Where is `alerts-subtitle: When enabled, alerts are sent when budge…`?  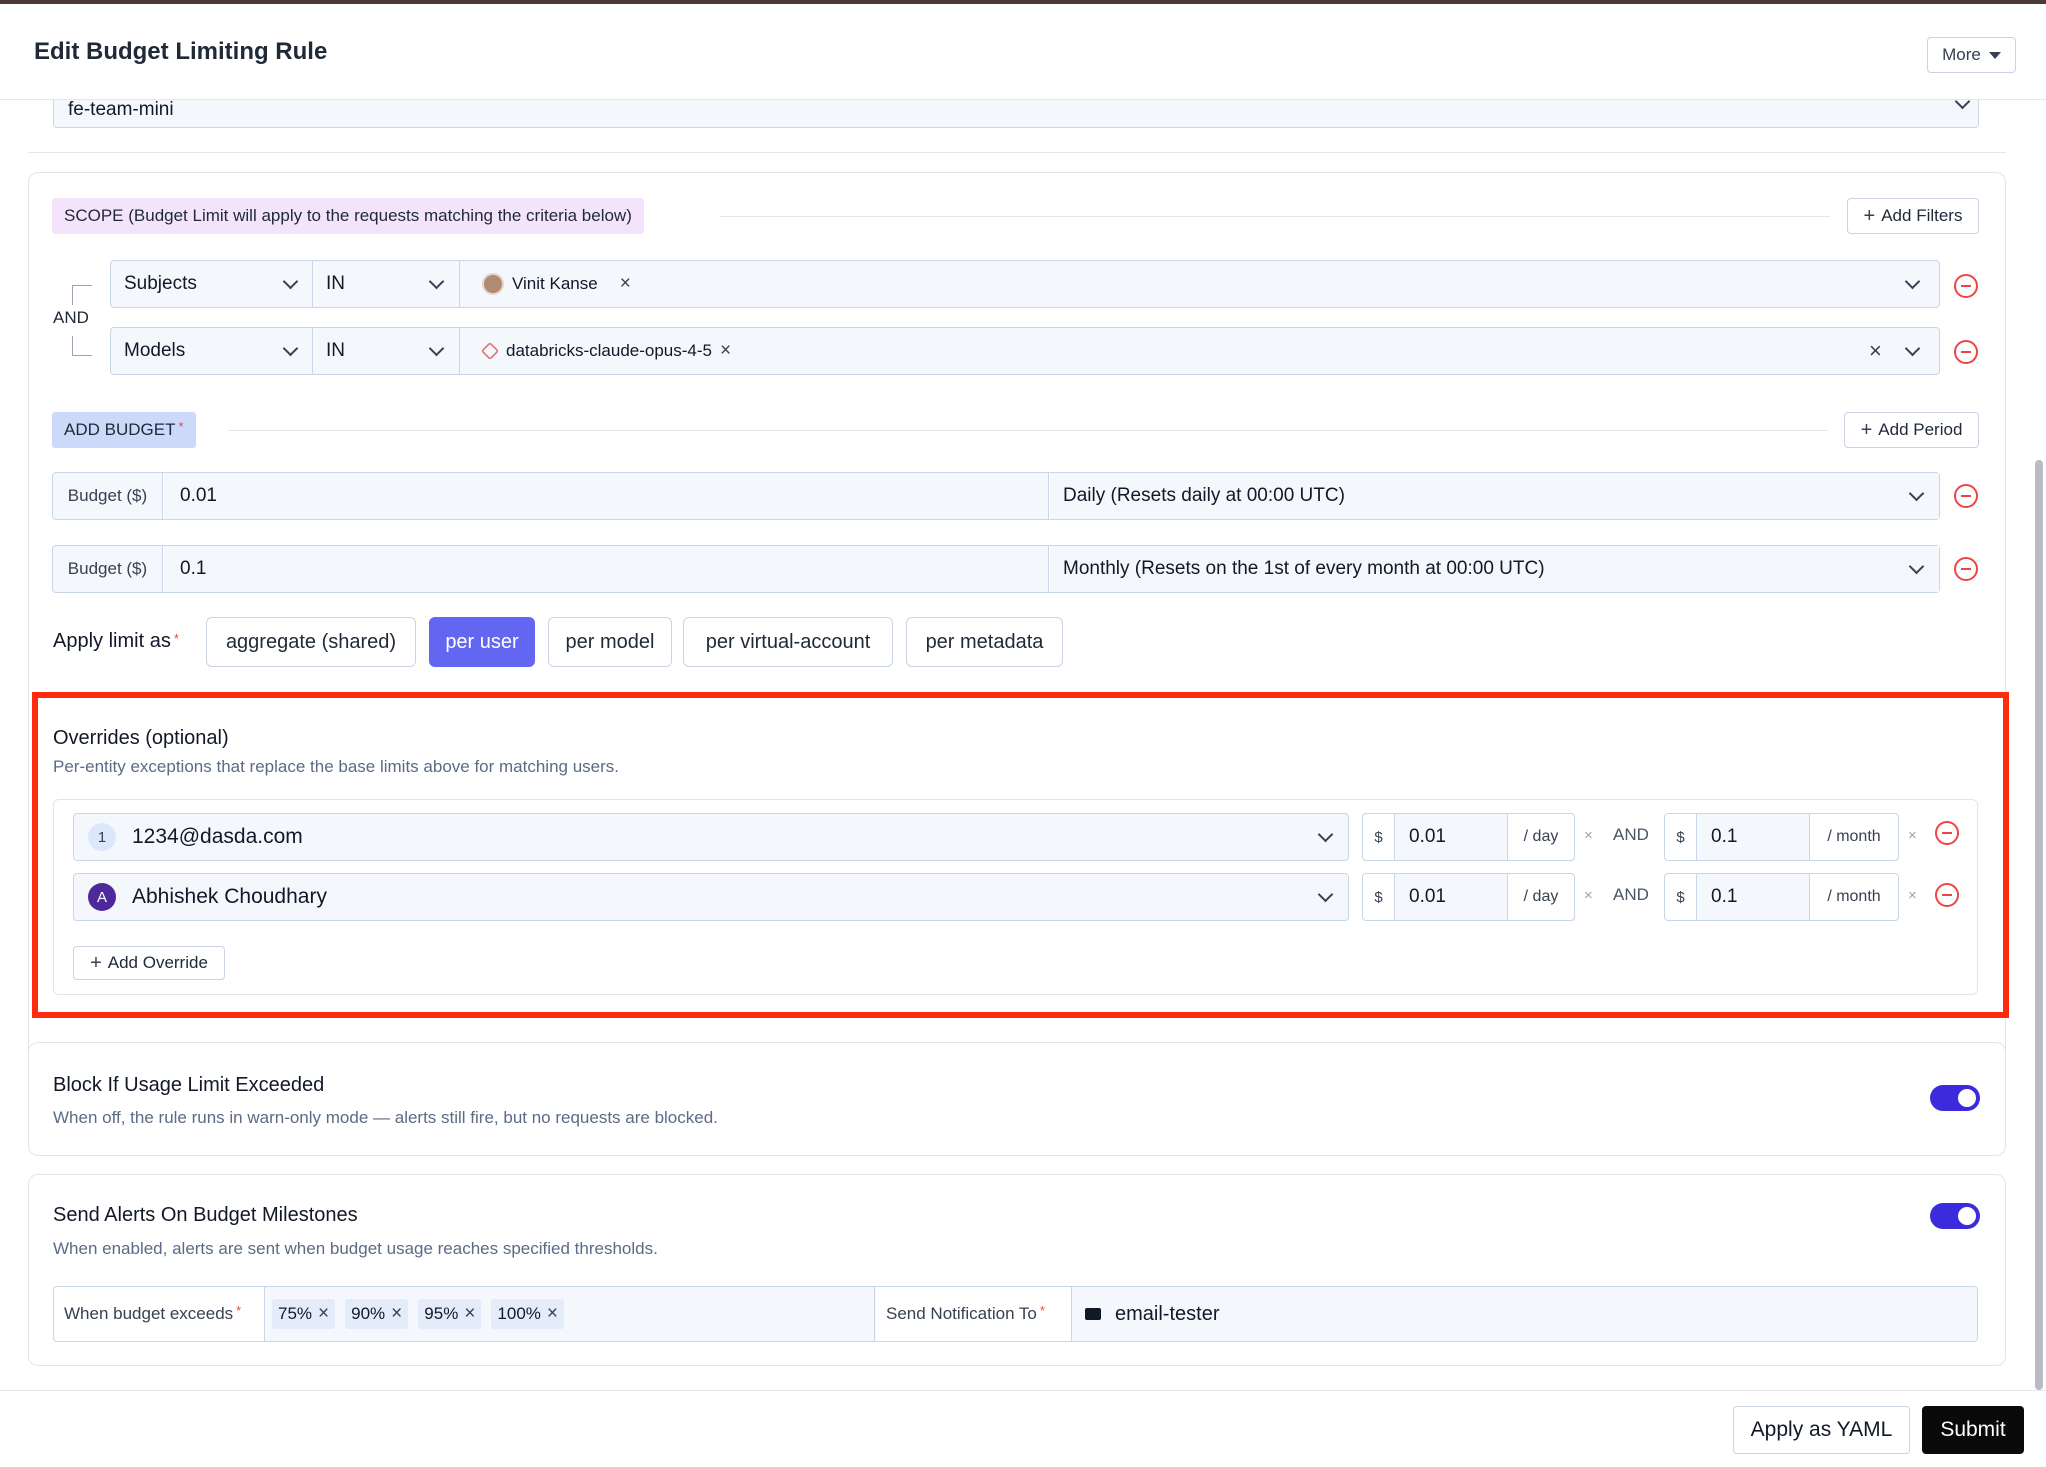
alerts-subtitle: When enabled, alerts are sent when budge… is located at coordinates (355, 1248).